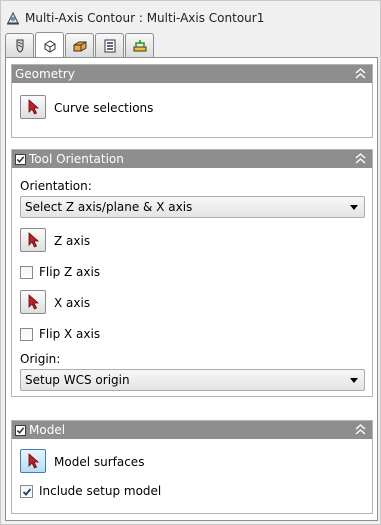 Image resolution: width=381 pixels, height=525 pixels. I want to click on x-axis-label: X axis, so click(72, 303).